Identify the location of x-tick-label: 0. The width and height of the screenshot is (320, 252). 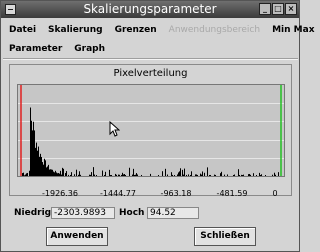
(275, 193).